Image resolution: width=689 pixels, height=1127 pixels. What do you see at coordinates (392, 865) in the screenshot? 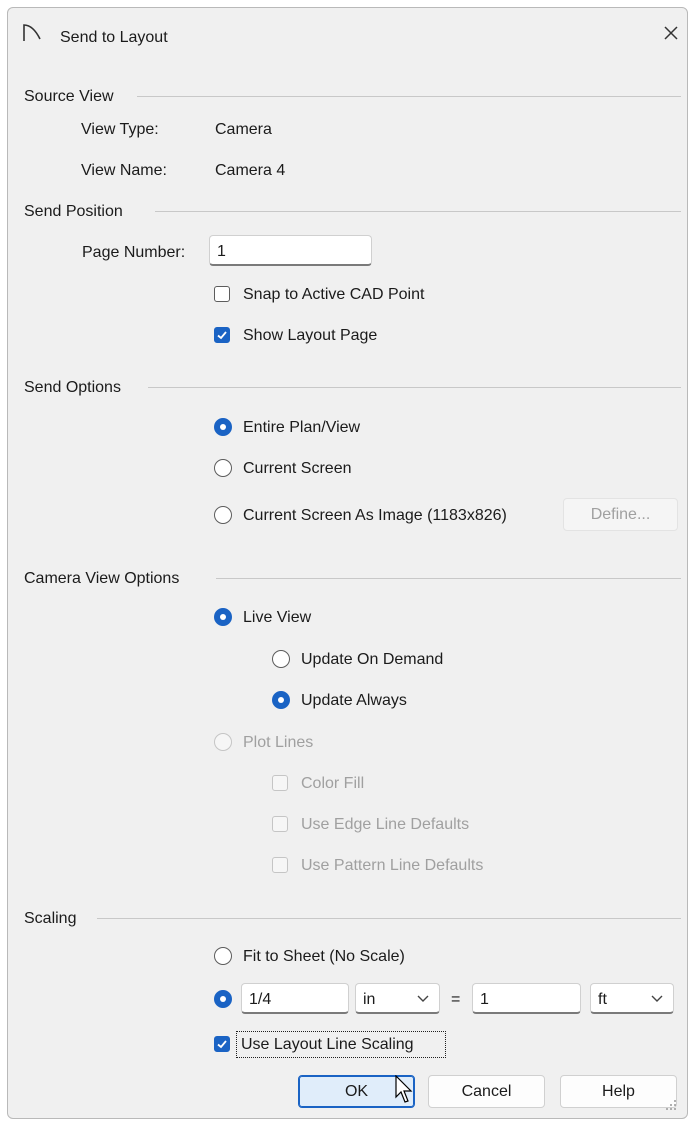
I see `pattern-line-defaults-label: Use Pattern Line Defaults` at bounding box center [392, 865].